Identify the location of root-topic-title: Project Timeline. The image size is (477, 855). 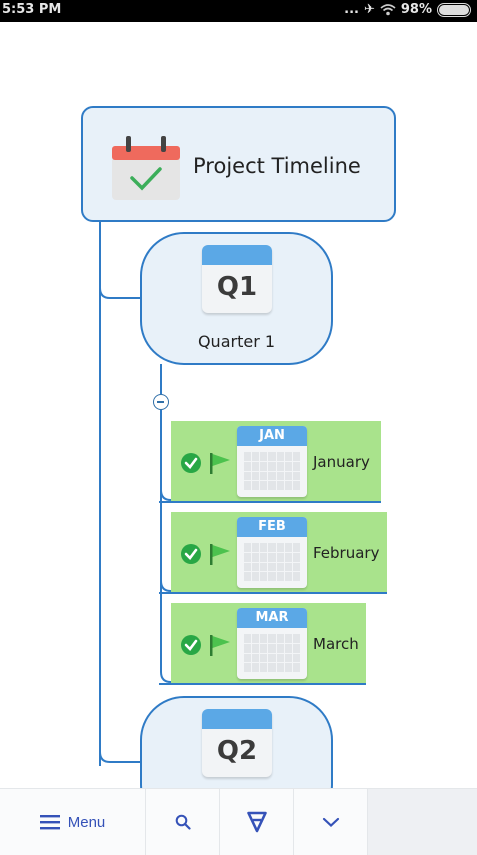
(277, 166).